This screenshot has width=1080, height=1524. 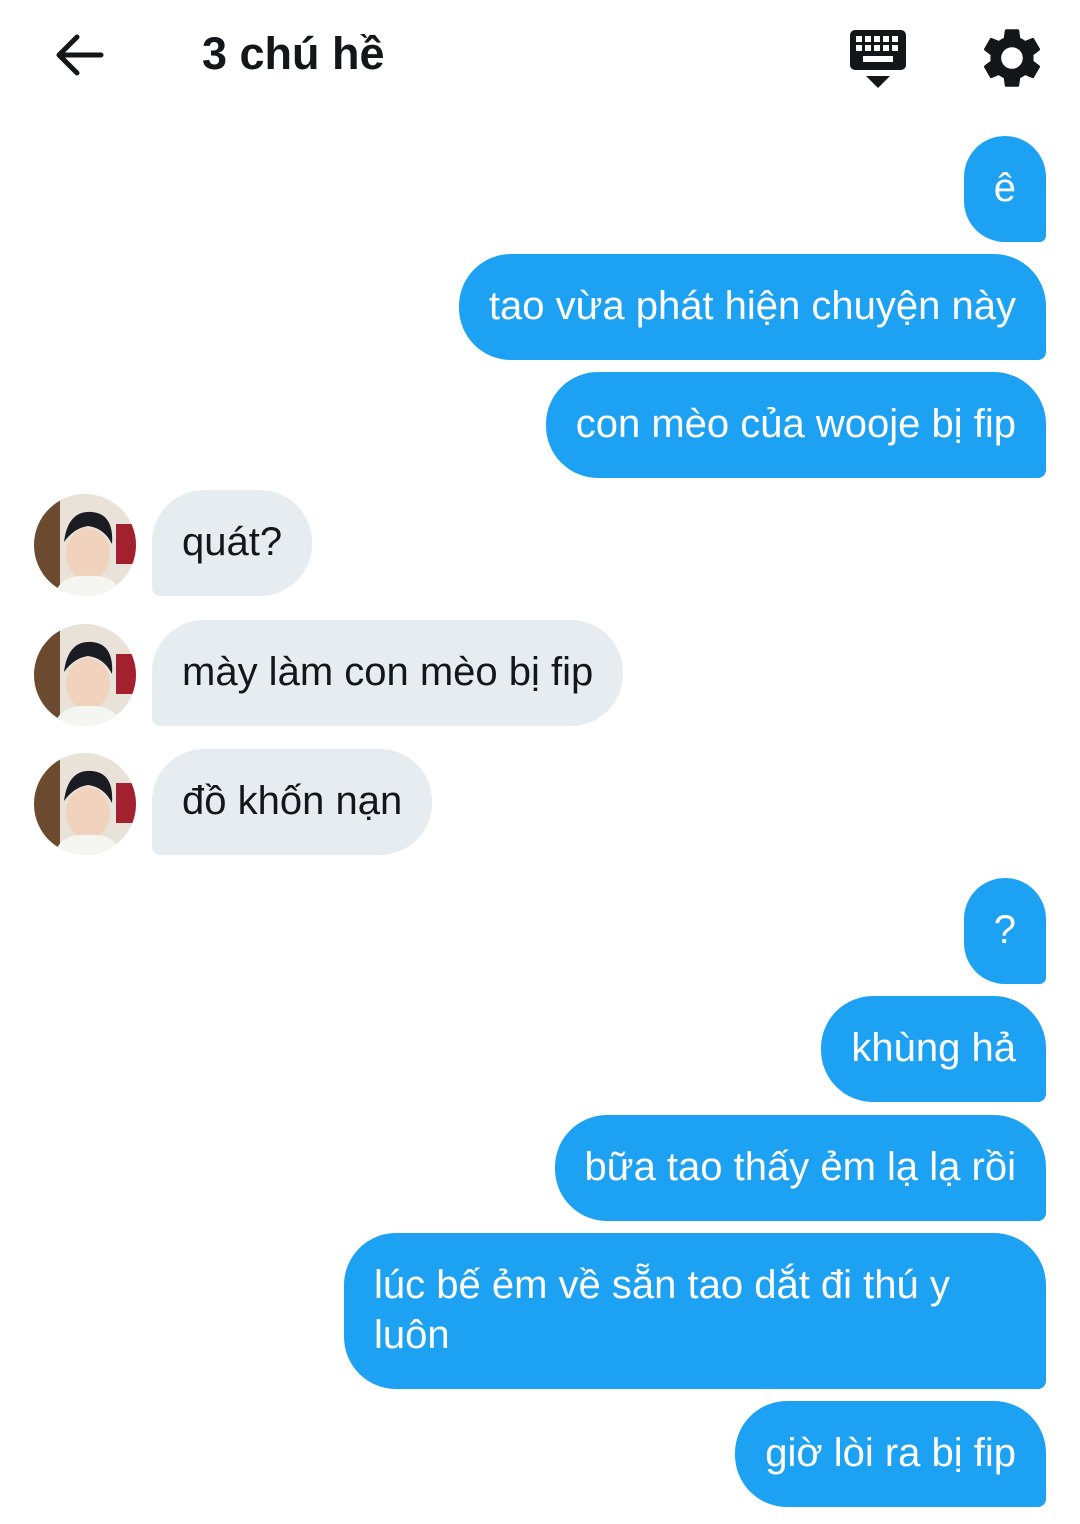 What do you see at coordinates (293, 53) in the screenshot?
I see `conversation-title: 3 chú hề` at bounding box center [293, 53].